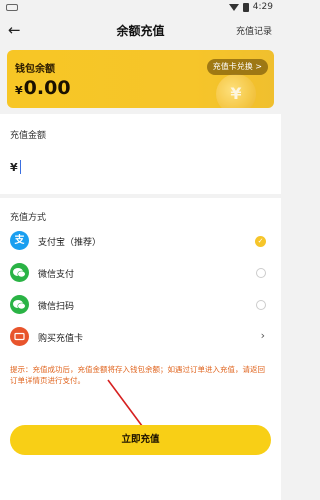  What do you see at coordinates (47, 88) in the screenshot?
I see `wallet-amount: 0.00` at bounding box center [47, 88].